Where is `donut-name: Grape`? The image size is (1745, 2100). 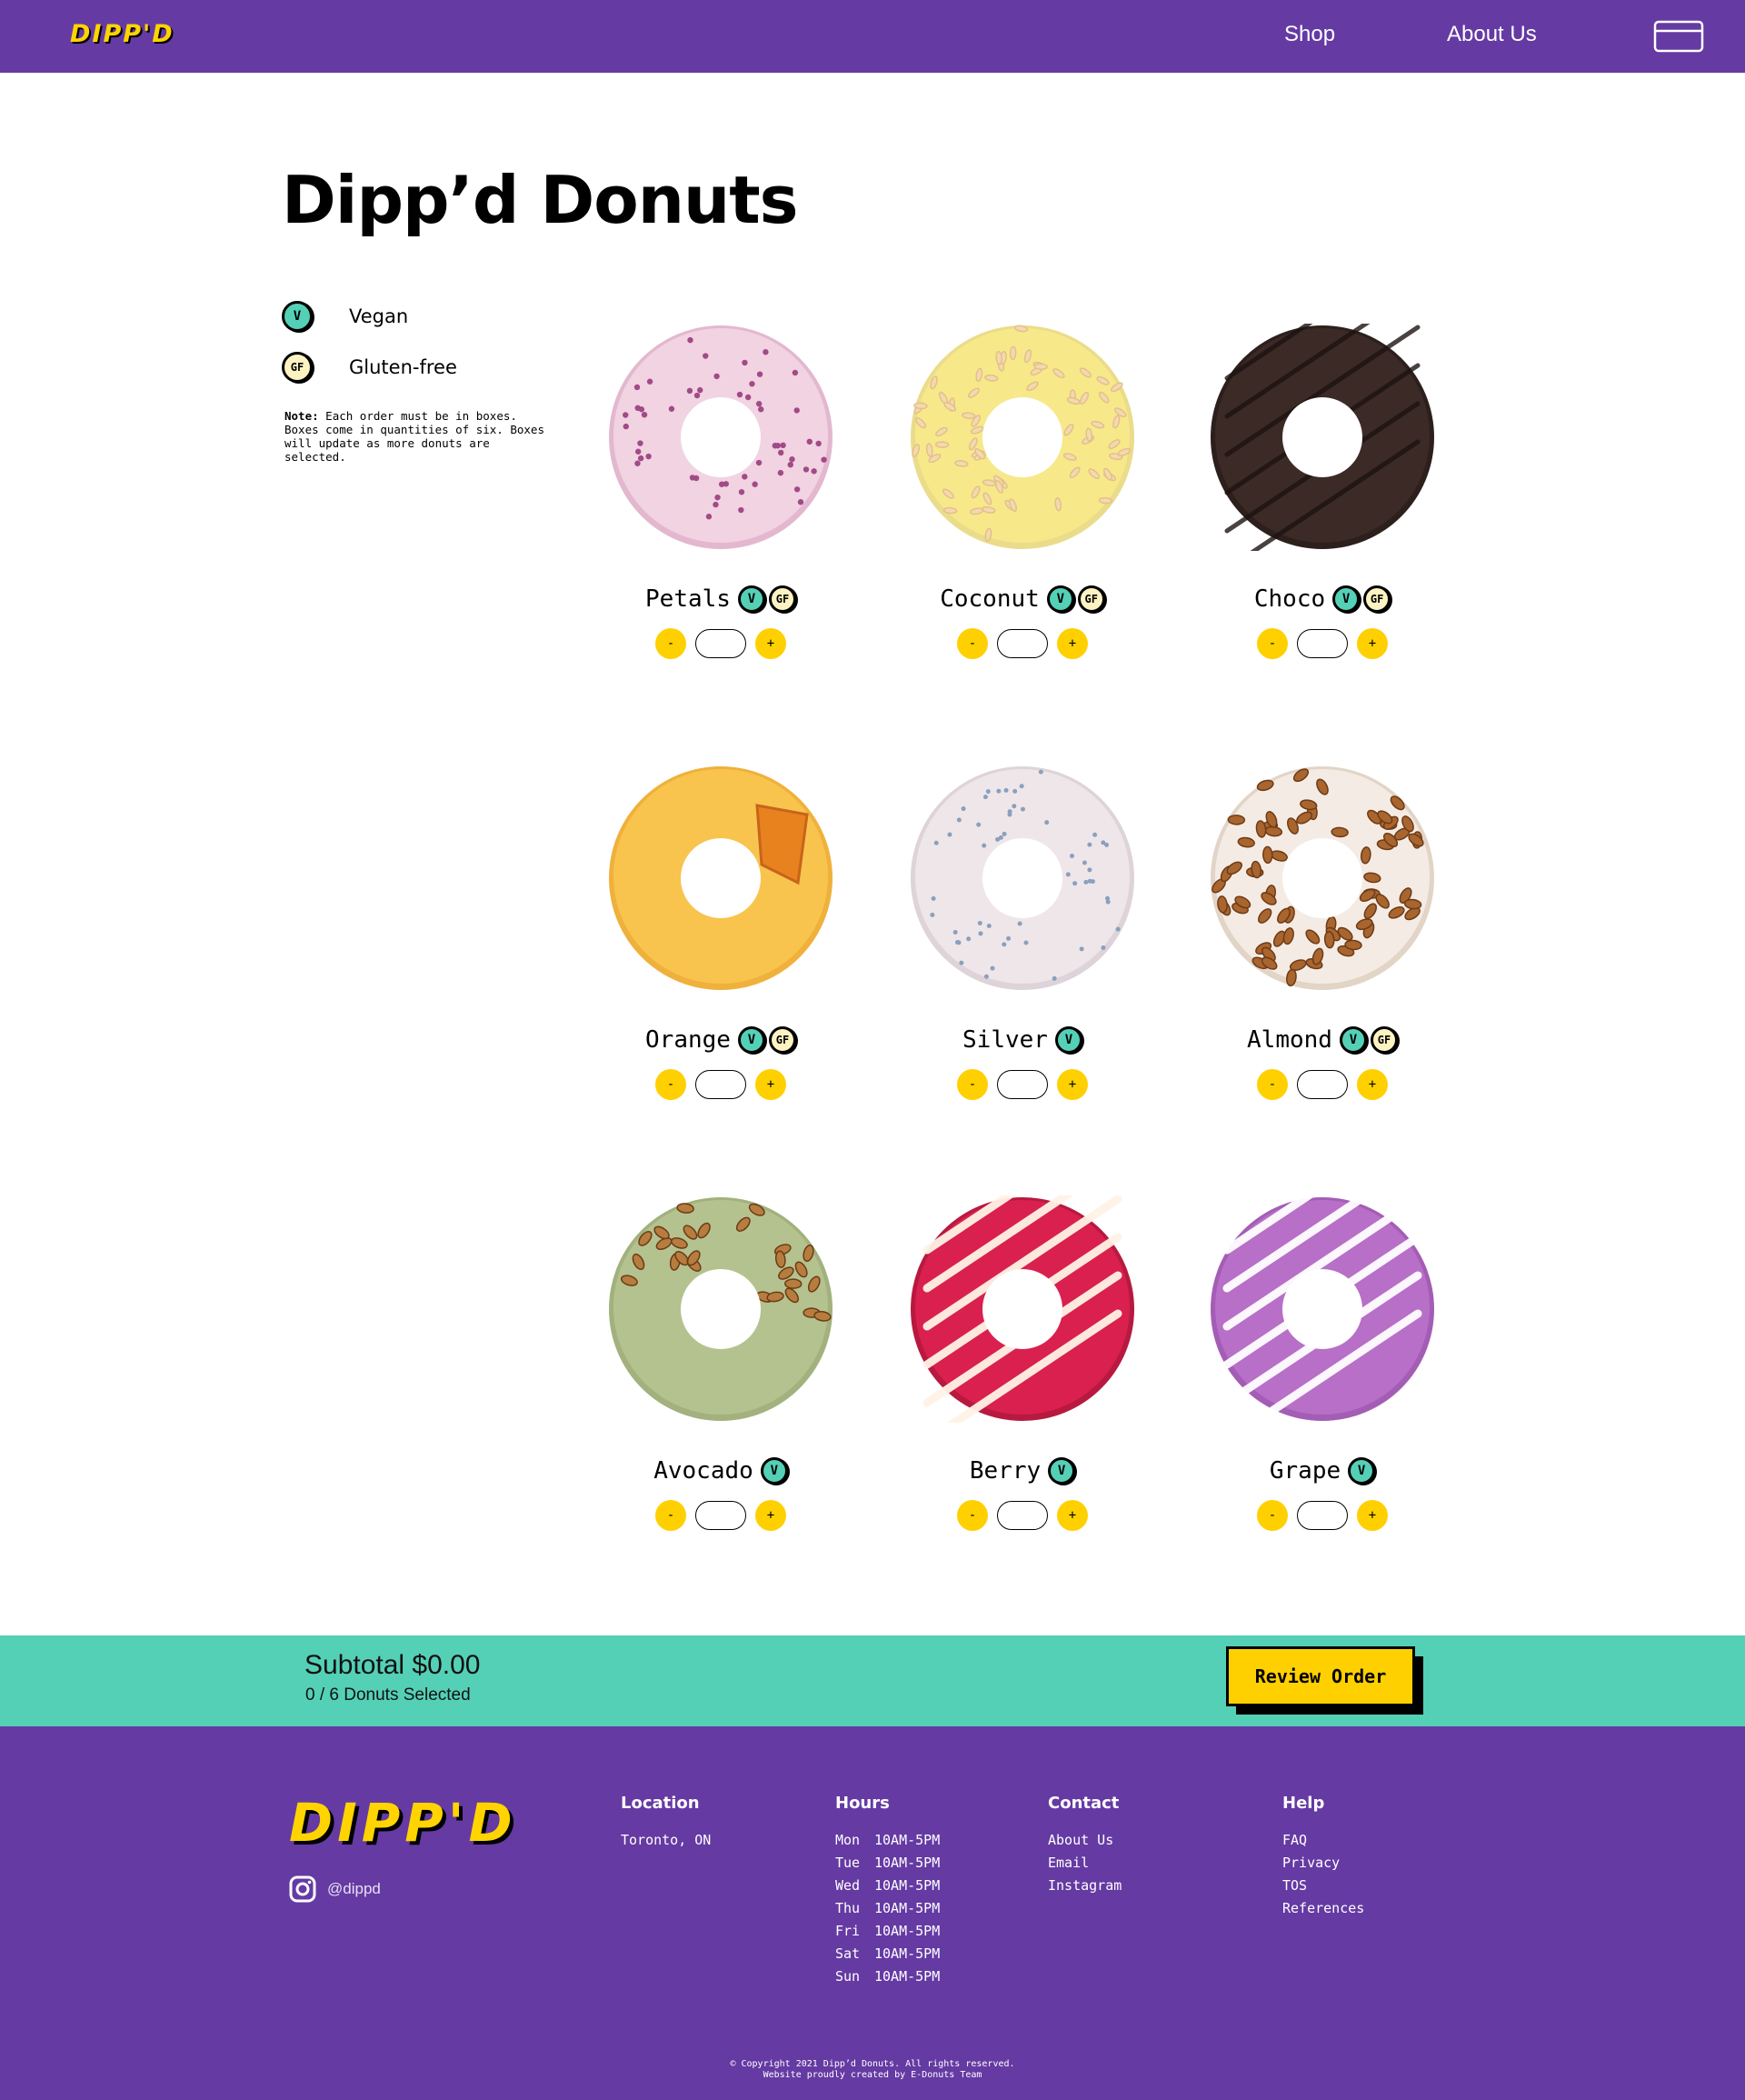 donut-name: Grape is located at coordinates (1305, 1471).